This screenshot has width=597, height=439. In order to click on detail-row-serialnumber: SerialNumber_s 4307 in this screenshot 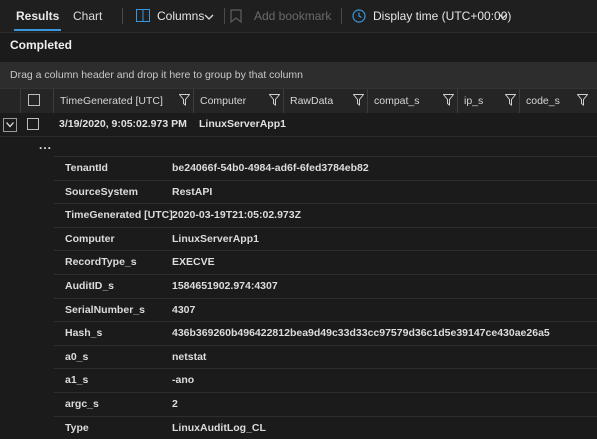, I will do `click(325, 309)`.